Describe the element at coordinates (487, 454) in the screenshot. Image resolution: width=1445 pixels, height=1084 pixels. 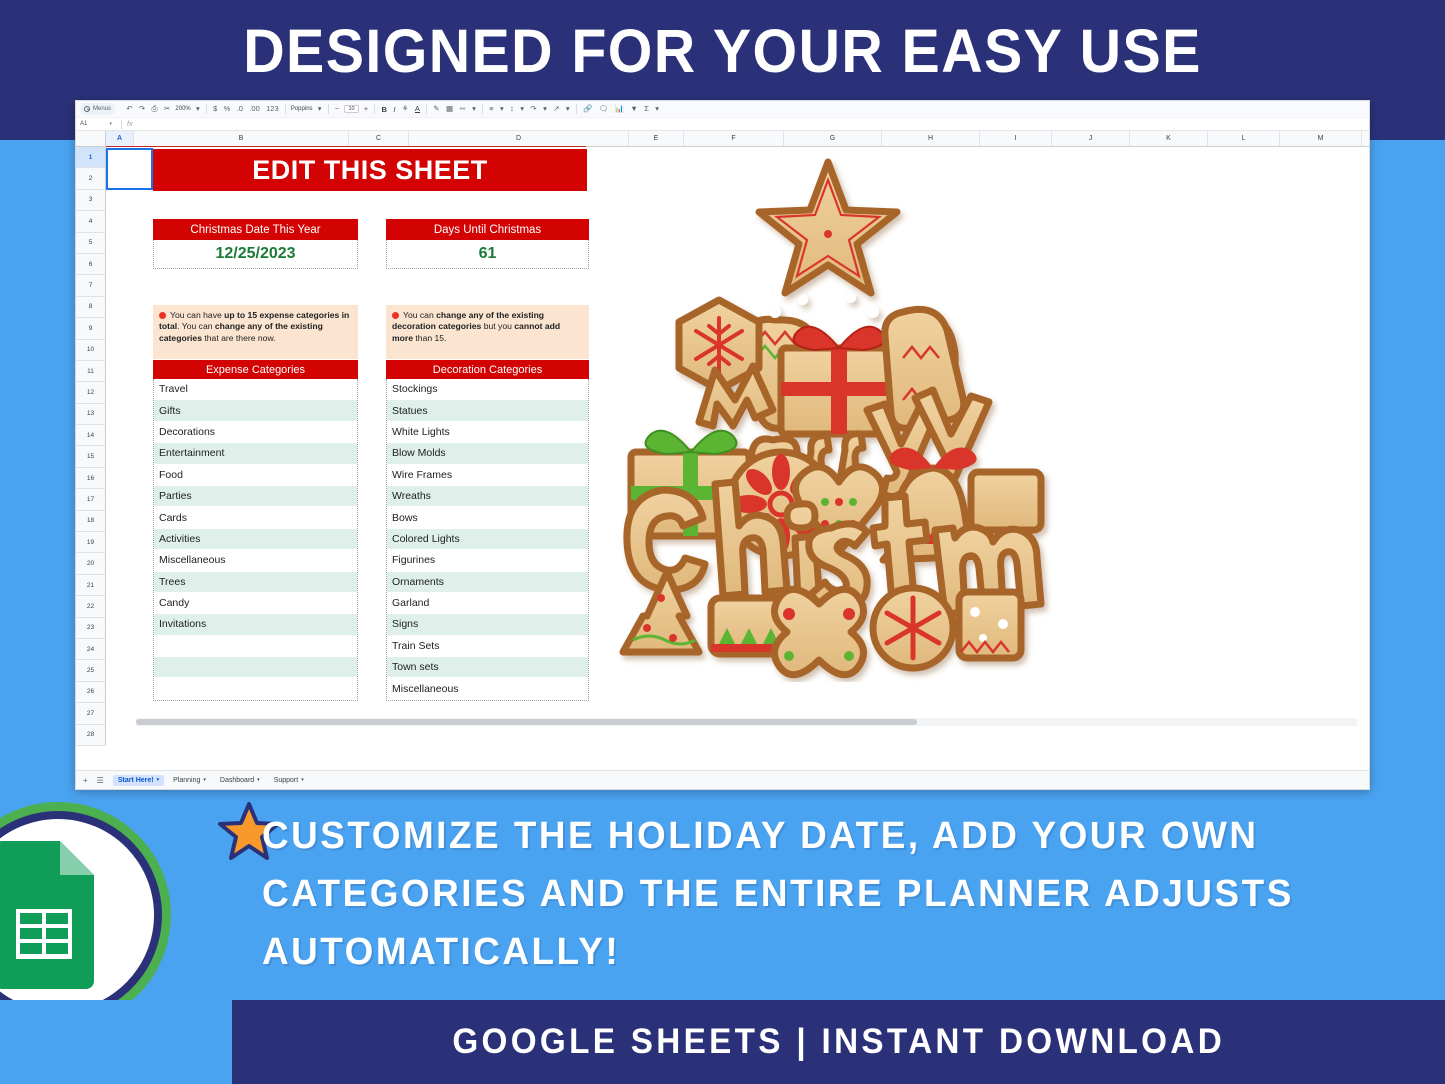
I see `list-item: Blow Molds` at that location.